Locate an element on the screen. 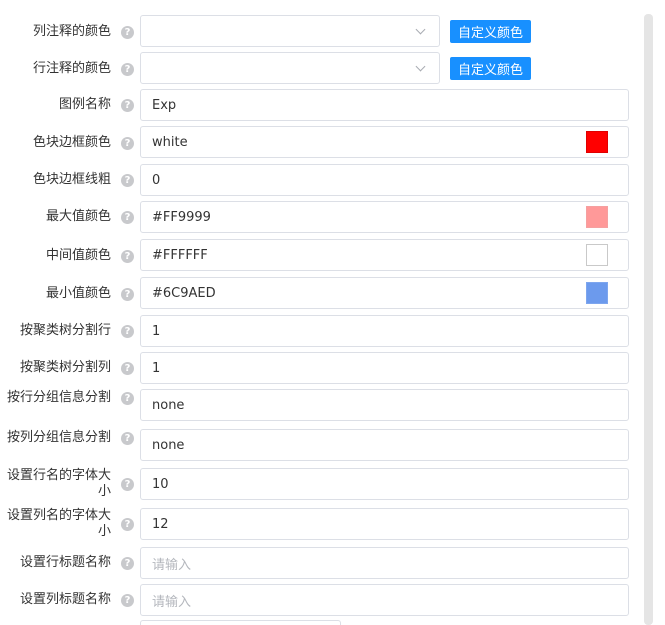  label: 色块边框线粗 is located at coordinates (71, 179).